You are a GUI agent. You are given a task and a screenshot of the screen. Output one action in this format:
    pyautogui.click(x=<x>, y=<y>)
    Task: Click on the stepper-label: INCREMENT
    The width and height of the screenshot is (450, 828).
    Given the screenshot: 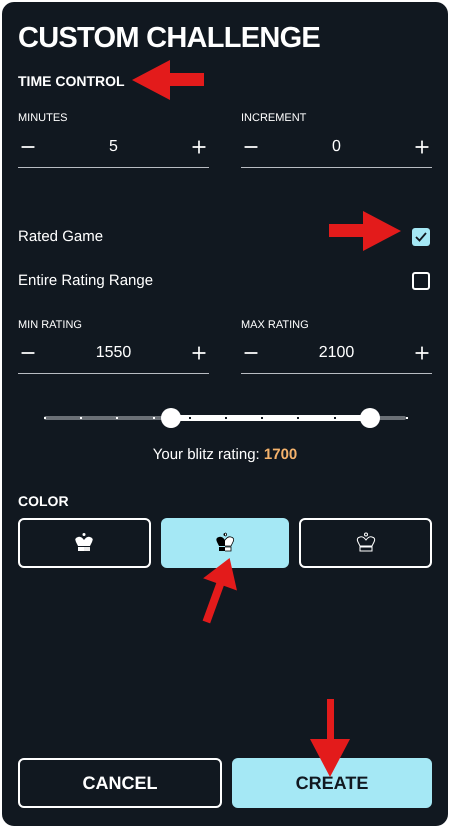 What is the action you would take?
    pyautogui.click(x=274, y=118)
    